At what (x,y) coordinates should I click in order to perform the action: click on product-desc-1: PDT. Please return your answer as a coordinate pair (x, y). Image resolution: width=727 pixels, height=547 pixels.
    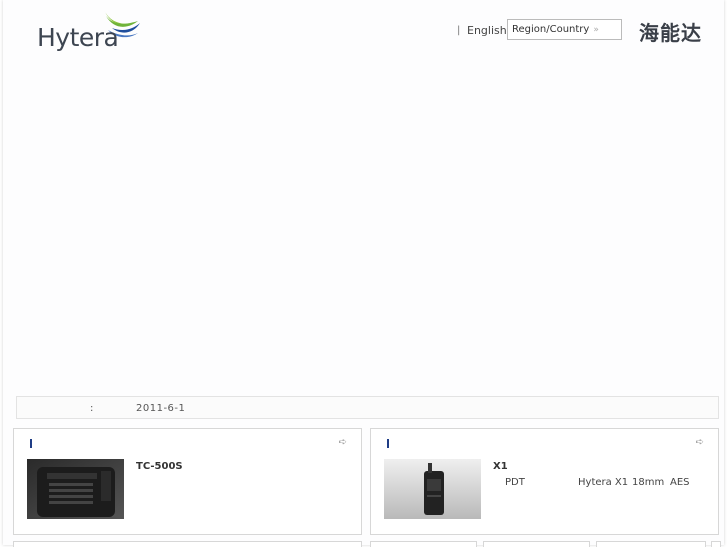
    Looking at the image, I should click on (515, 482).